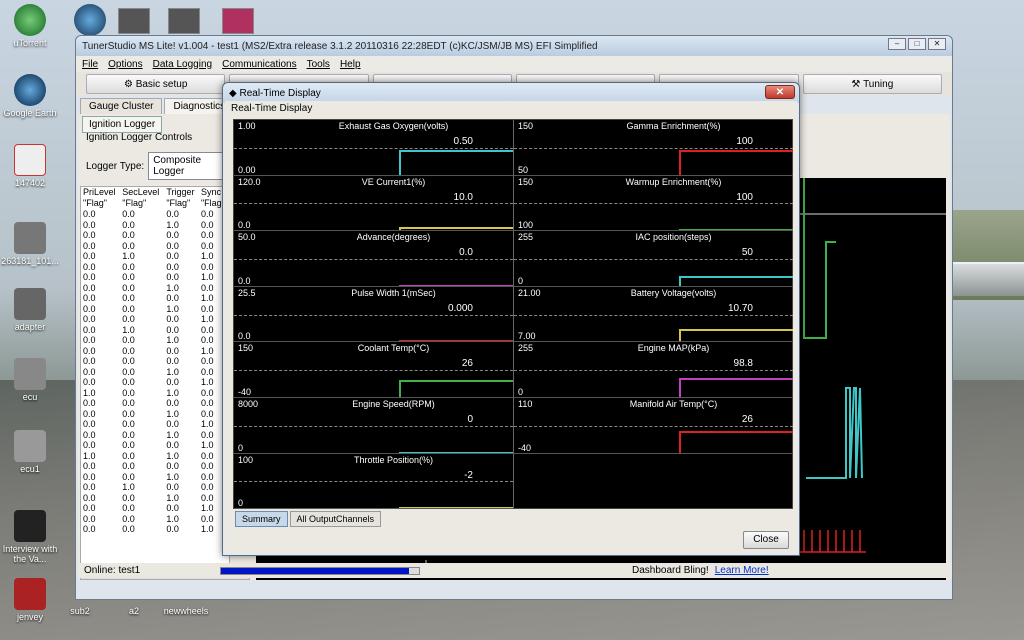 The image size is (1024, 640). What do you see at coordinates (917, 44) in the screenshot?
I see `maximize-icon: □` at bounding box center [917, 44].